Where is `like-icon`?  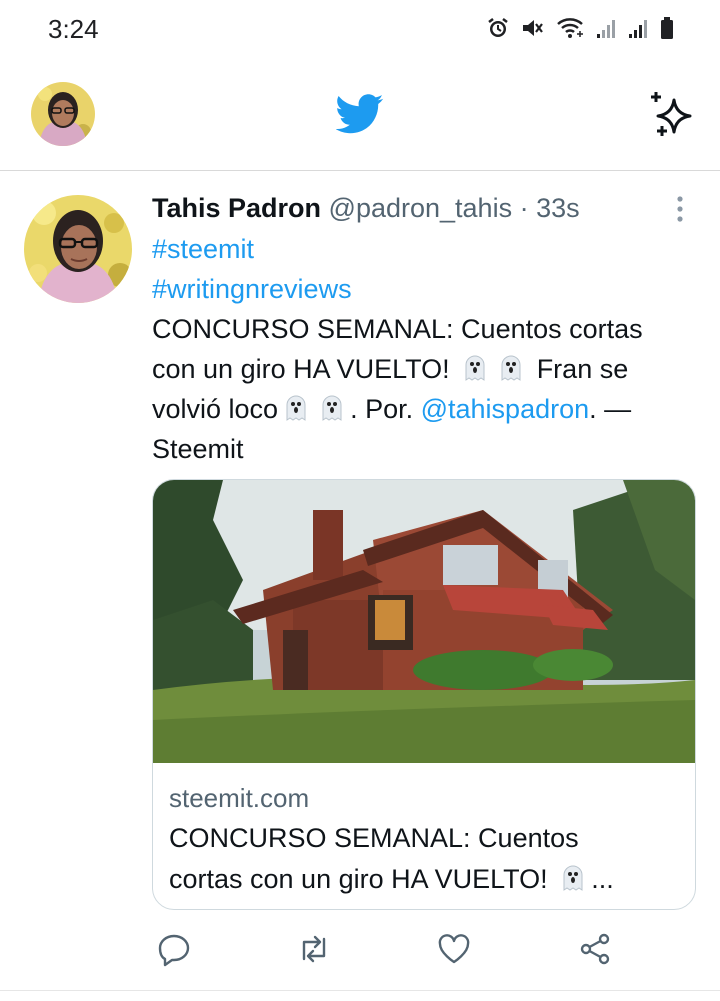
like-icon is located at coordinates (454, 949).